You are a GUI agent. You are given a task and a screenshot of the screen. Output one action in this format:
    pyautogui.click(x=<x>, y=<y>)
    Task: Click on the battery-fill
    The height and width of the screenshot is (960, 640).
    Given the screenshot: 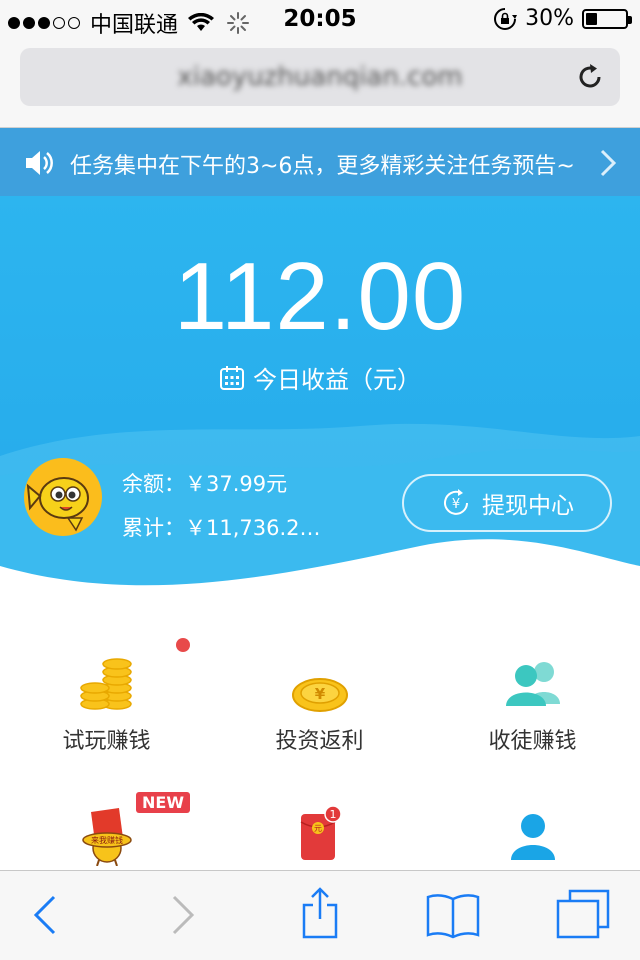 What is the action you would take?
    pyautogui.click(x=592, y=18)
    